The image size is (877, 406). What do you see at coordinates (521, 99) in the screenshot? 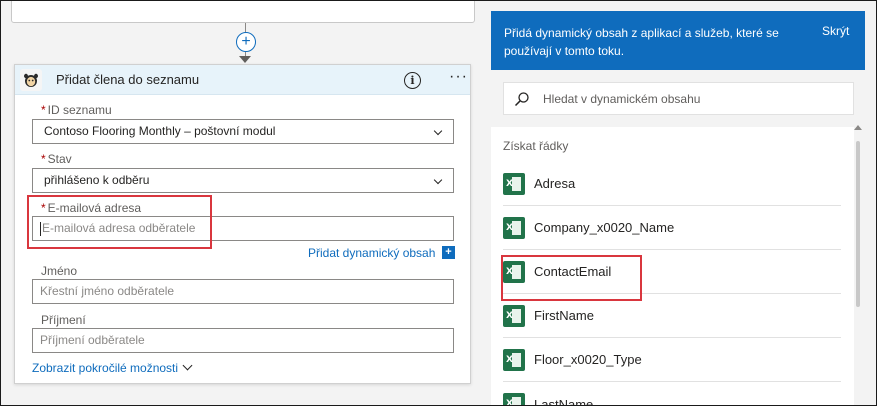
I see `search-icon` at bounding box center [521, 99].